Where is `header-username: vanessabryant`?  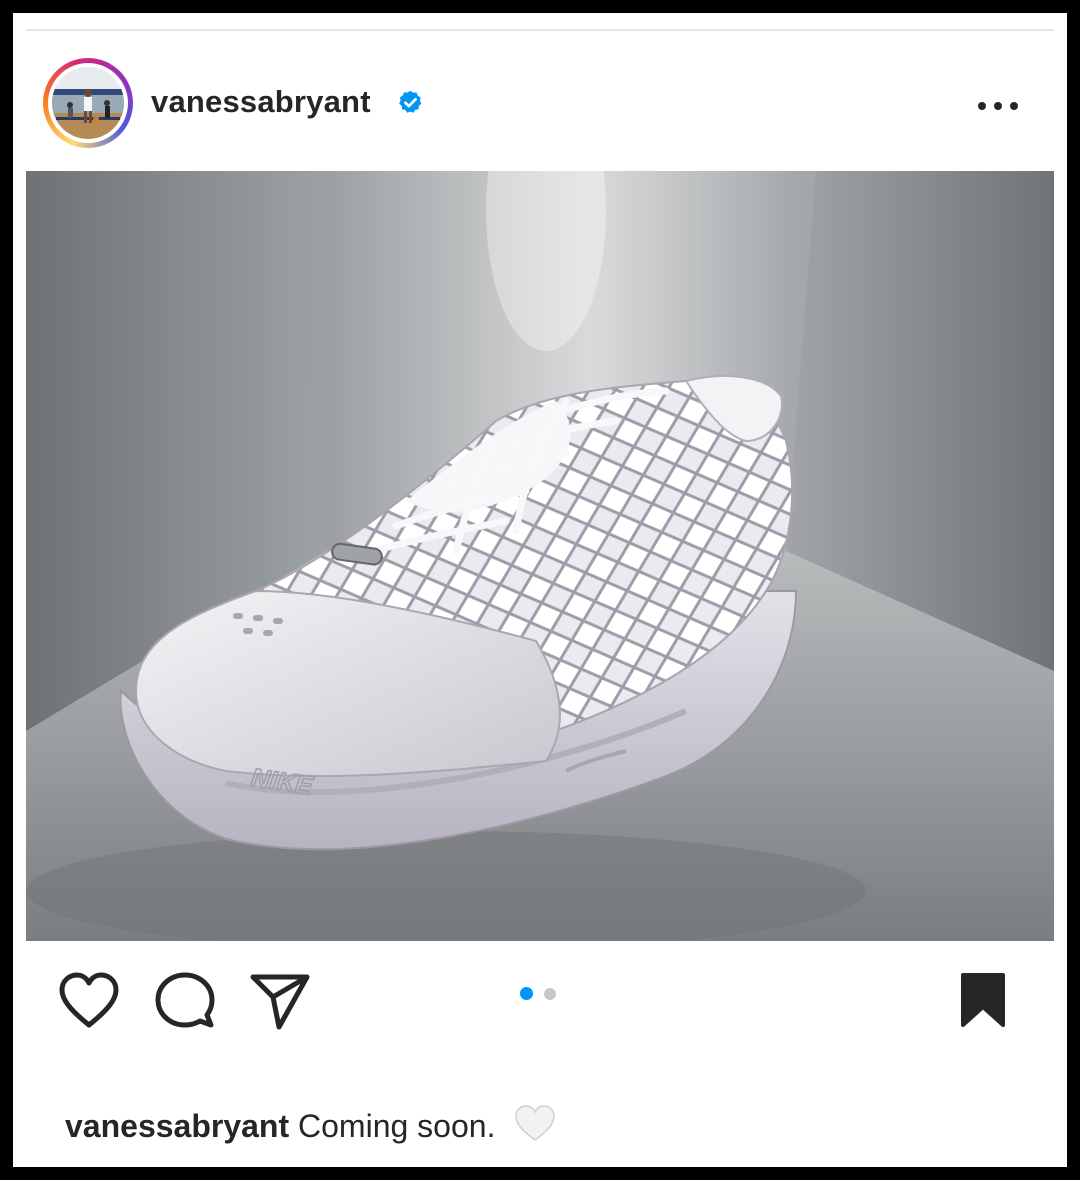 header-username: vanessabryant is located at coordinates (261, 102).